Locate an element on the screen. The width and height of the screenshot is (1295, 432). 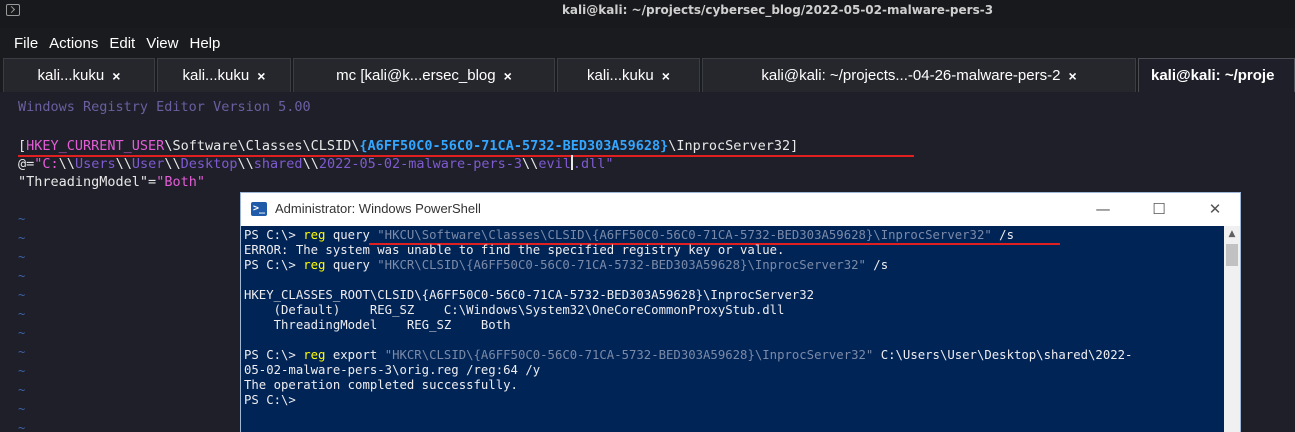
path-part: C: is located at coordinates (50, 164).